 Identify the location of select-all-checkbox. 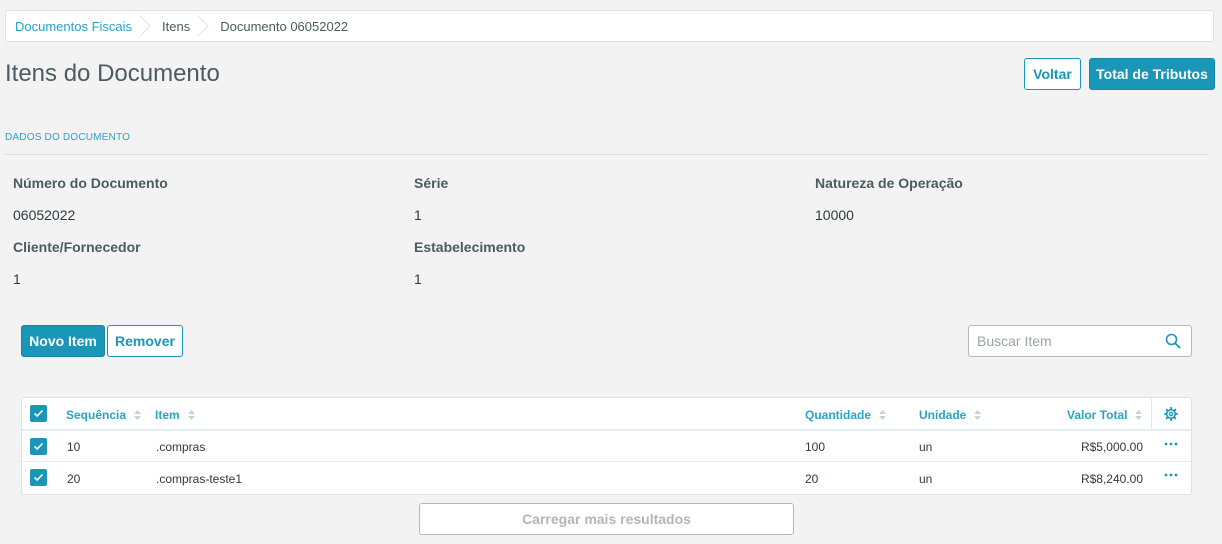
(38, 413).